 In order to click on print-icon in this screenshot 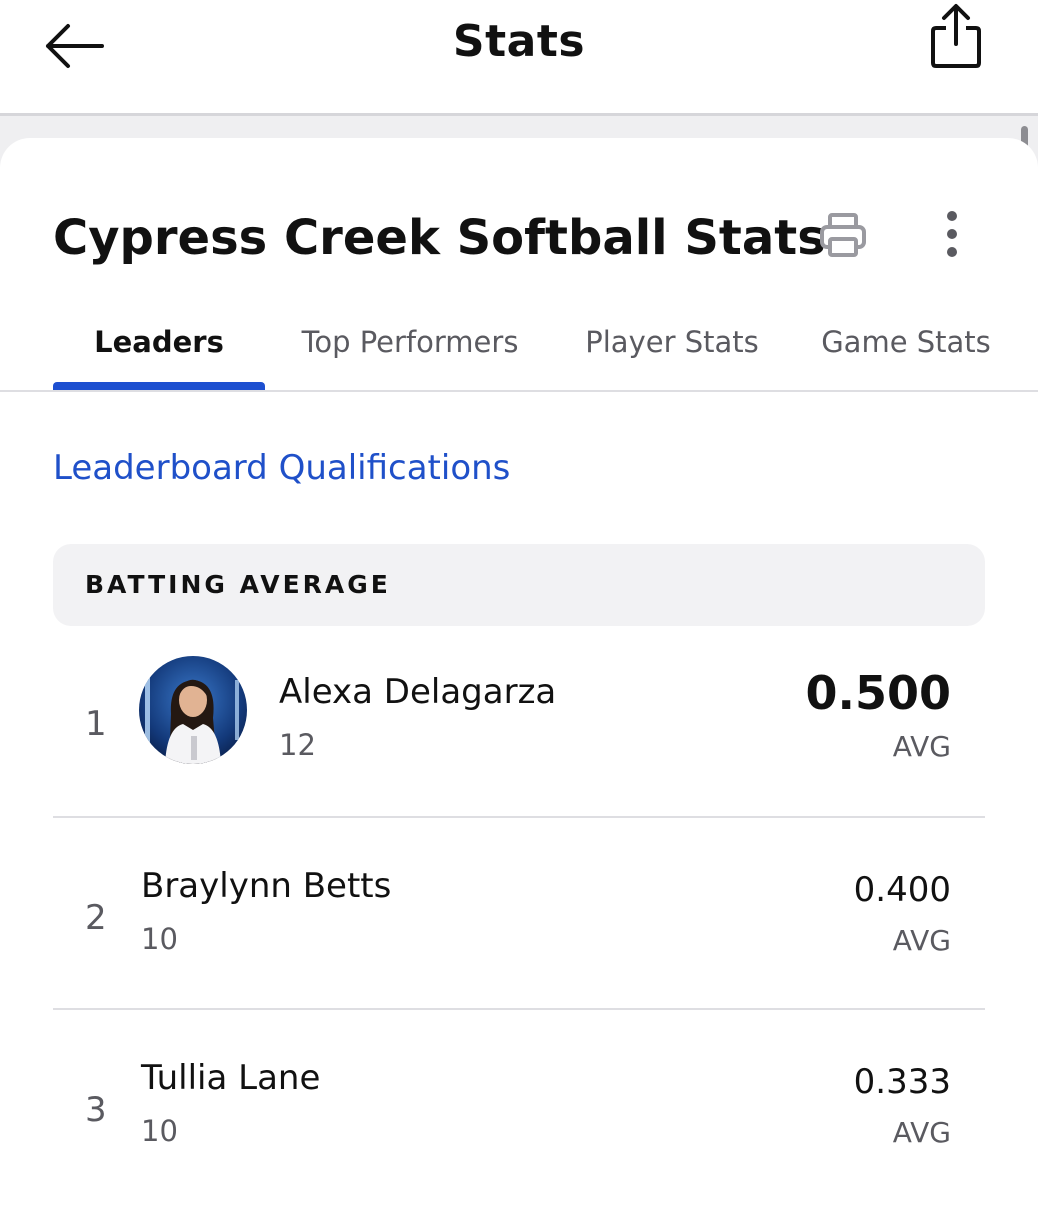, I will do `click(843, 235)`.